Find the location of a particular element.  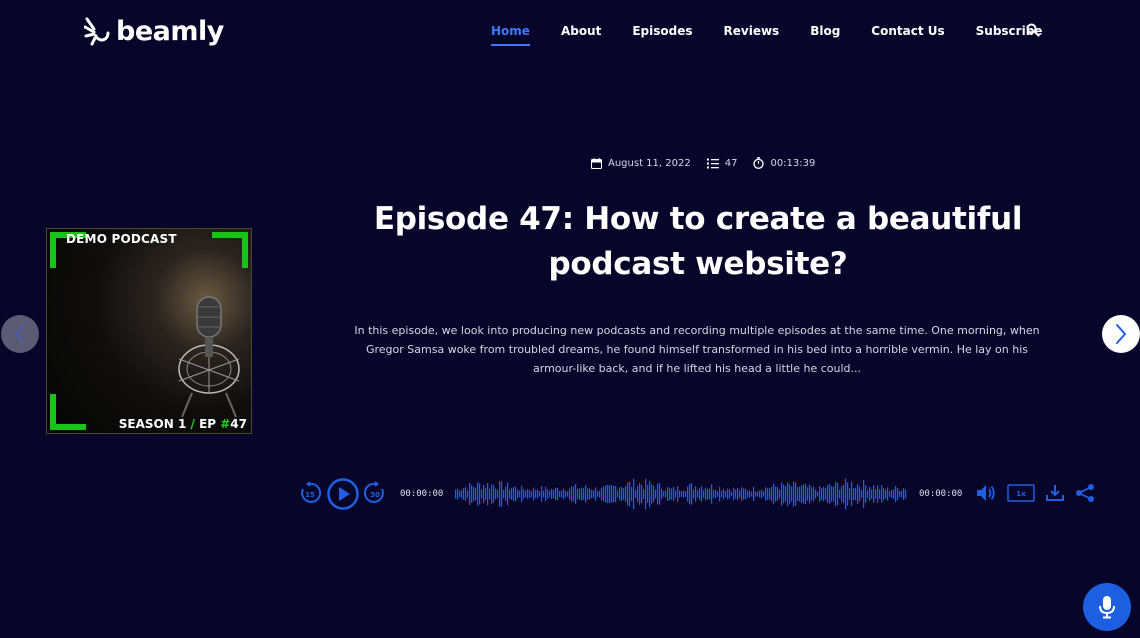

search-button is located at coordinates (1034, 31).